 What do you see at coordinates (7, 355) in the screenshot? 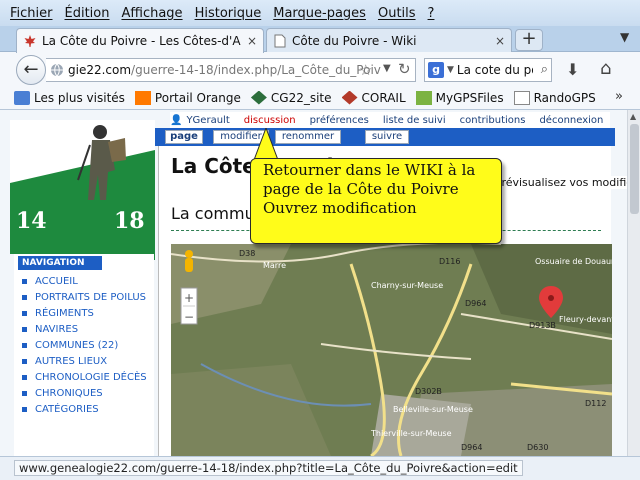
I see `sidebar-gutter` at bounding box center [7, 355].